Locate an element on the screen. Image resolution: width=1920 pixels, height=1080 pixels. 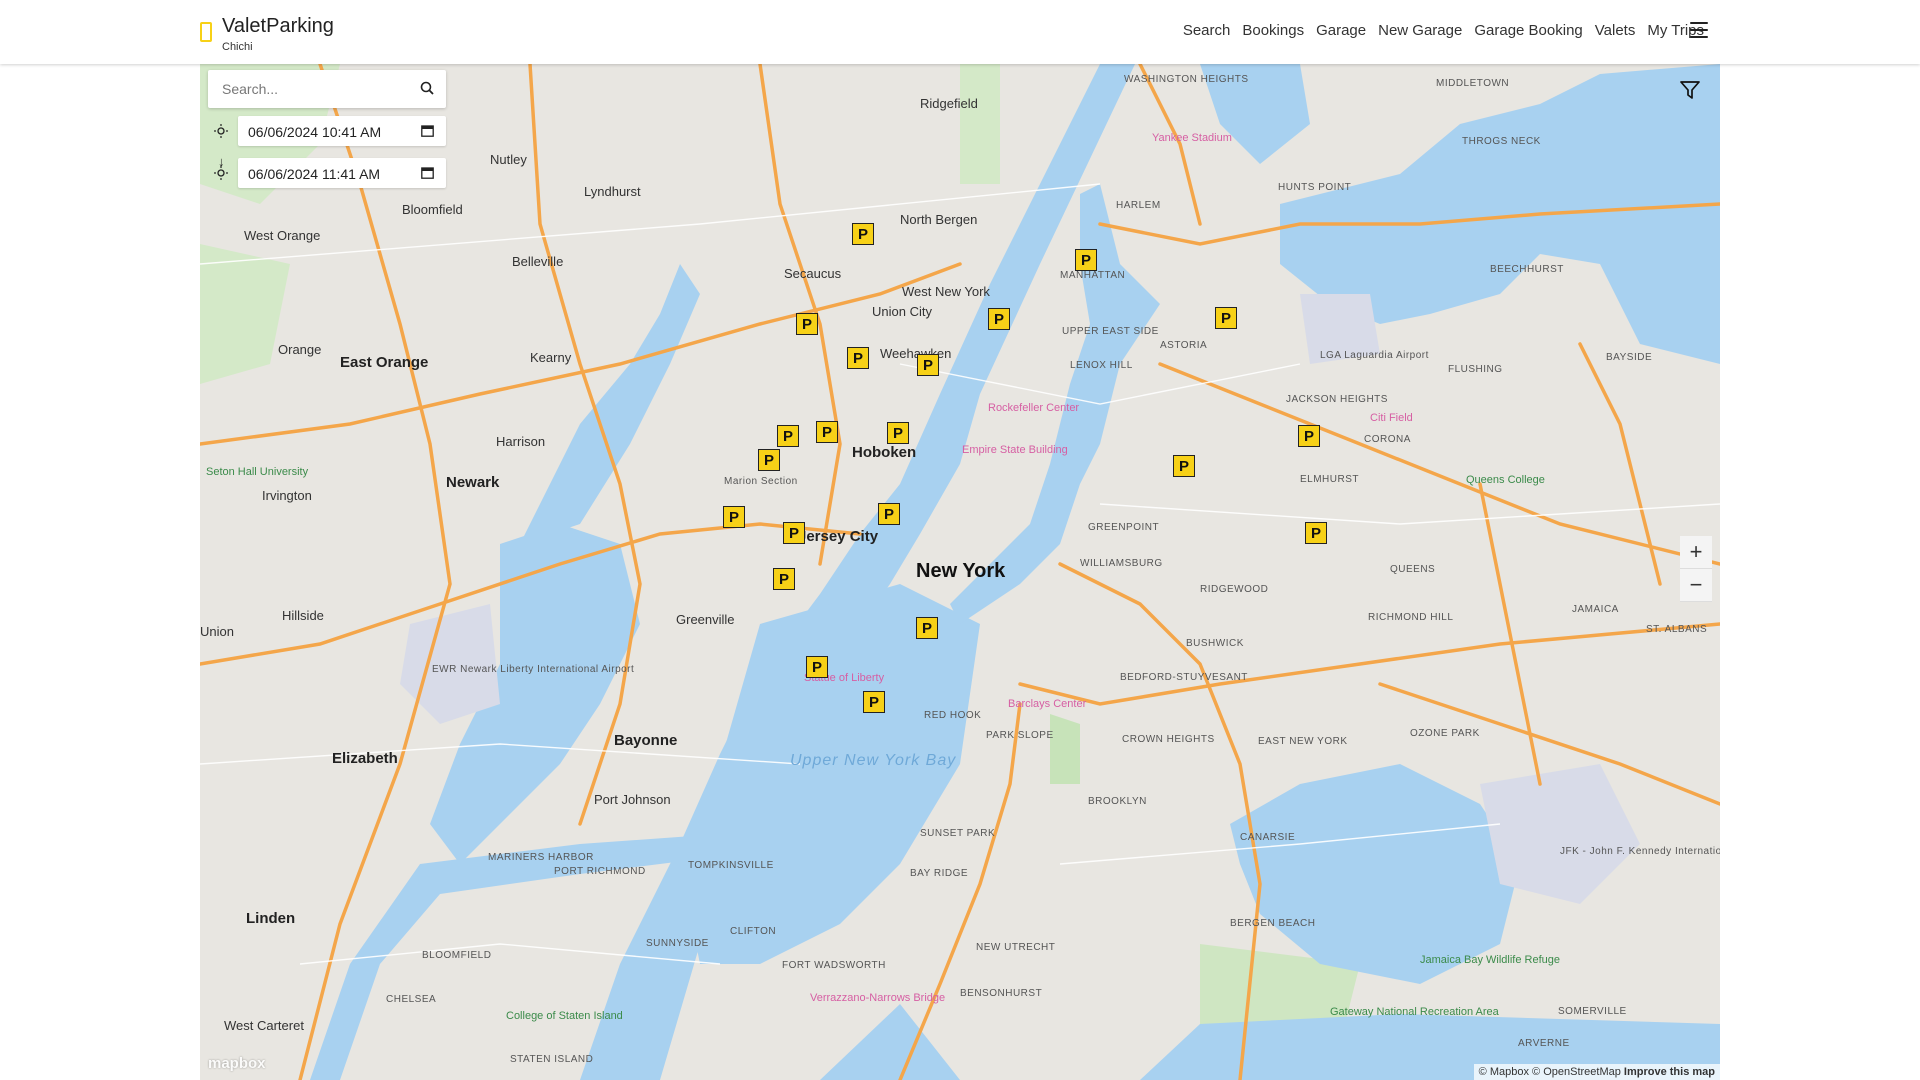
nav-garage-booking: Garage Booking is located at coordinates (1528, 30).